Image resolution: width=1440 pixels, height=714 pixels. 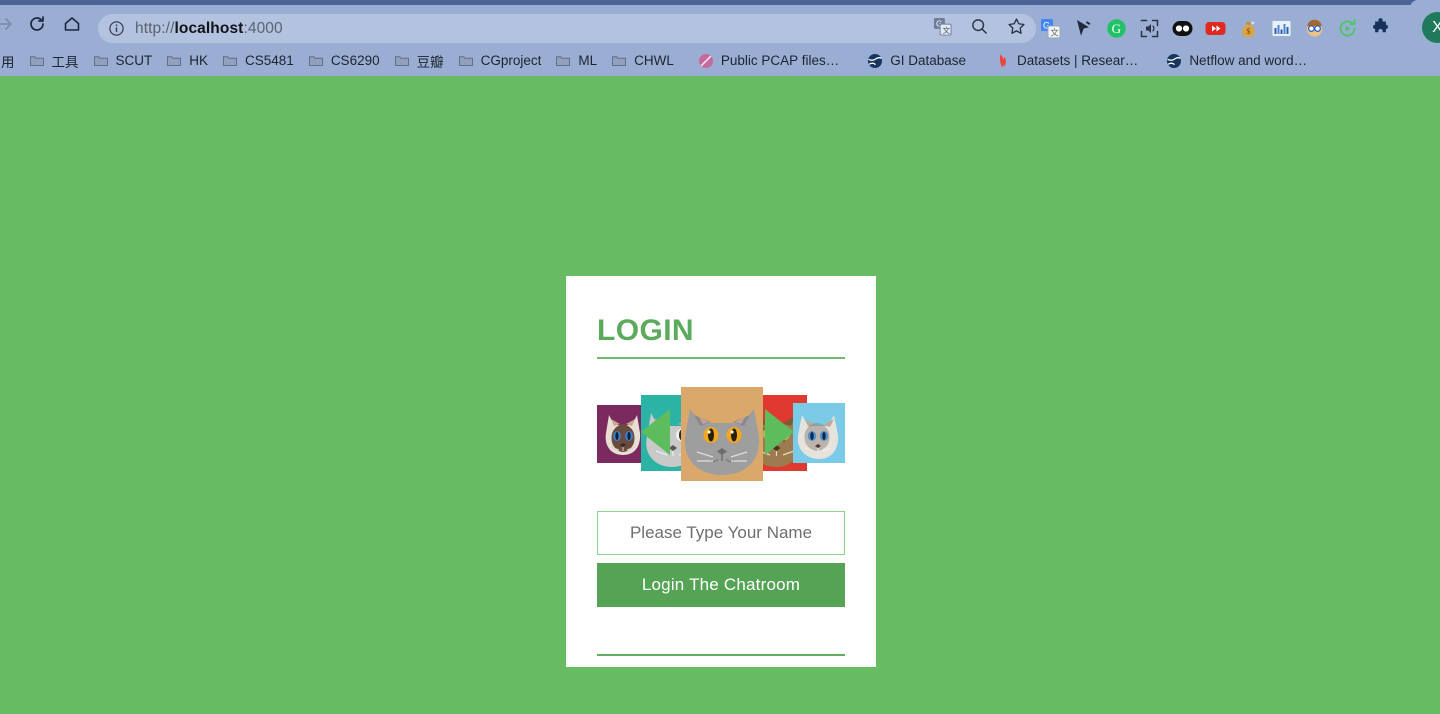 I want to click on bookmark-item: CHWL, so click(x=642, y=61).